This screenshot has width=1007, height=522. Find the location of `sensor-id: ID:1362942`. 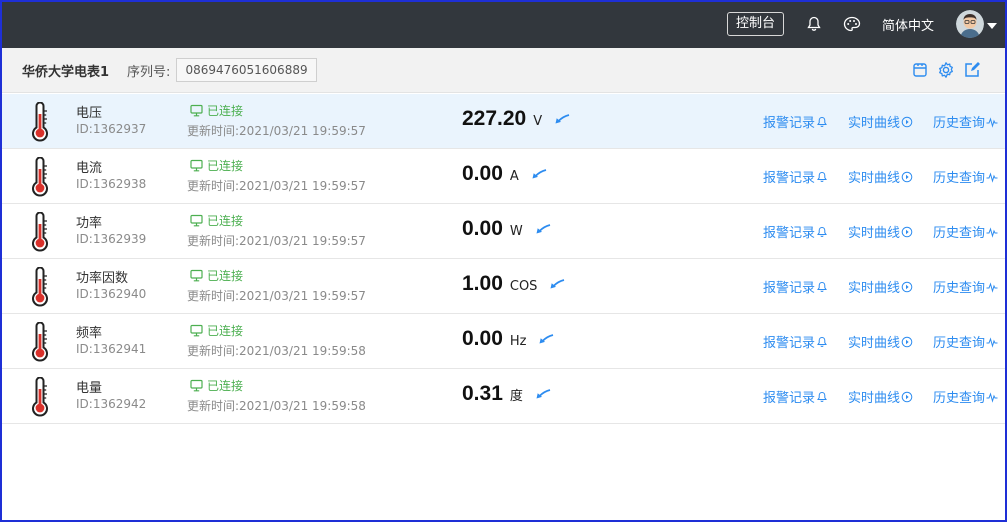

sensor-id: ID:1362942 is located at coordinates (111, 404).